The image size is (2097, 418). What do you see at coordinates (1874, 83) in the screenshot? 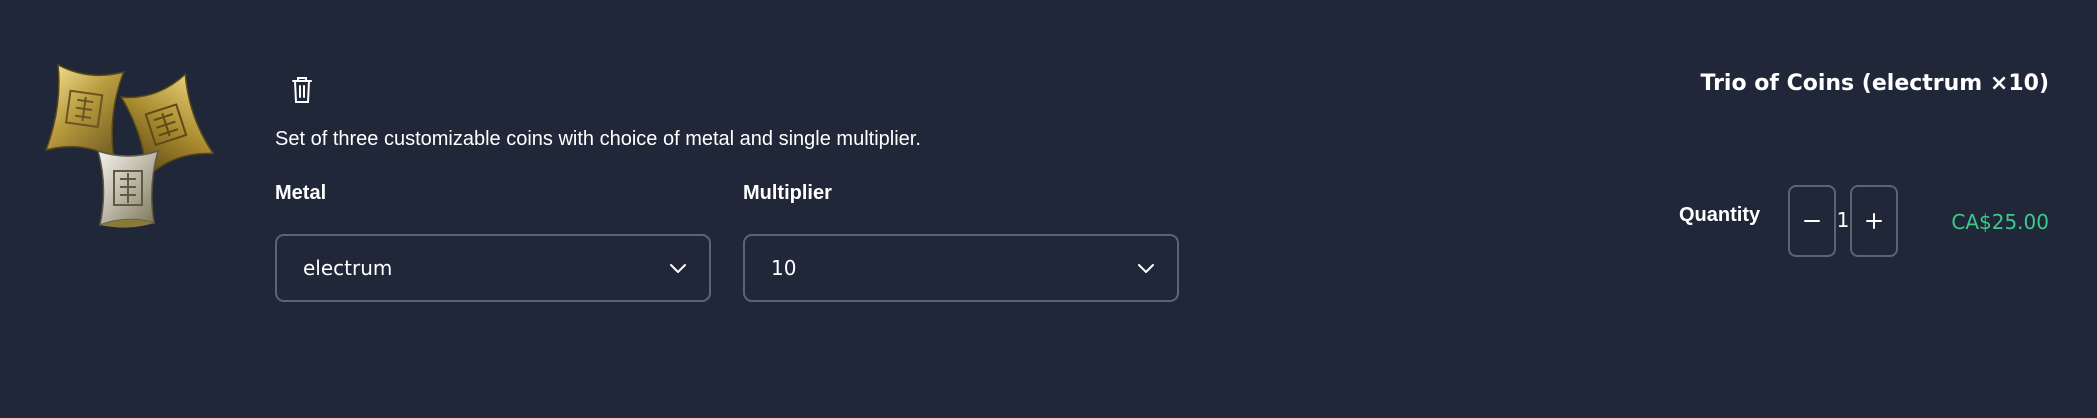
I see `product-title: Trio of Coins (electrum ×10)` at bounding box center [1874, 83].